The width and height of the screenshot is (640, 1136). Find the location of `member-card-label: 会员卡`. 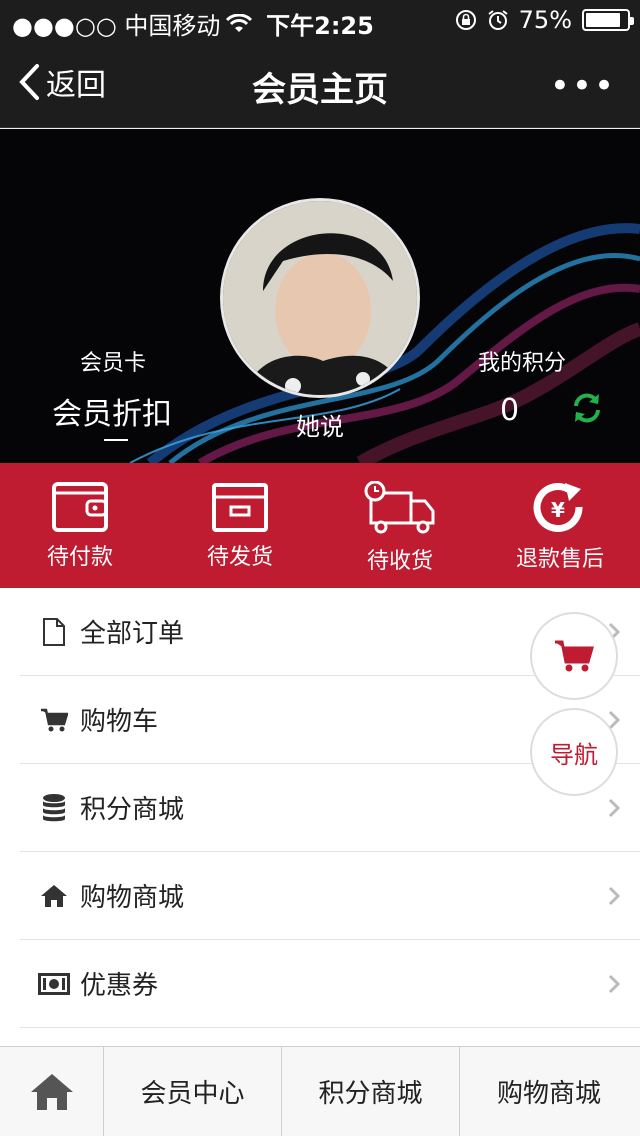

member-card-label: 会员卡 is located at coordinates (113, 363).